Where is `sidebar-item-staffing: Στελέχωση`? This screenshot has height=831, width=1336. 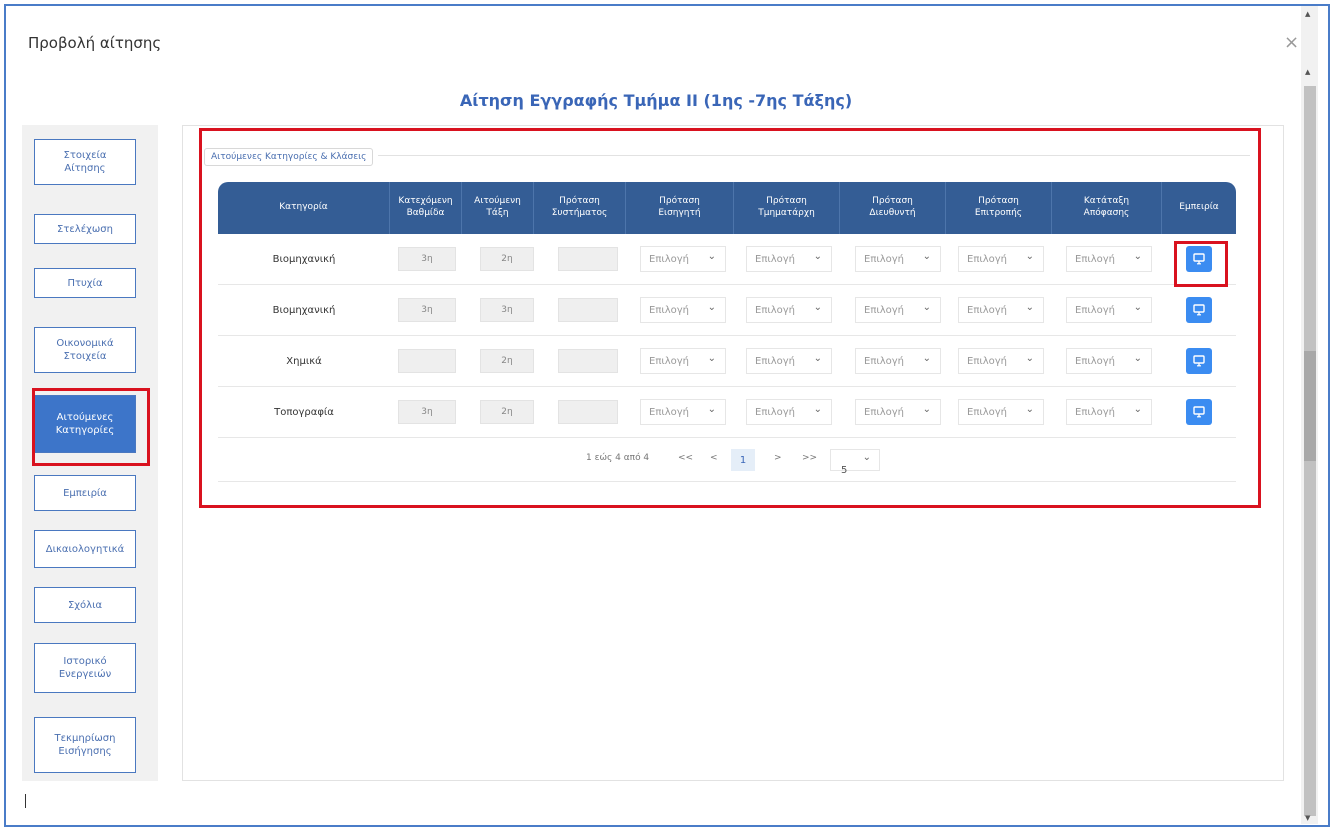
sidebar-item-staffing: Στελέχωση is located at coordinates (85, 229).